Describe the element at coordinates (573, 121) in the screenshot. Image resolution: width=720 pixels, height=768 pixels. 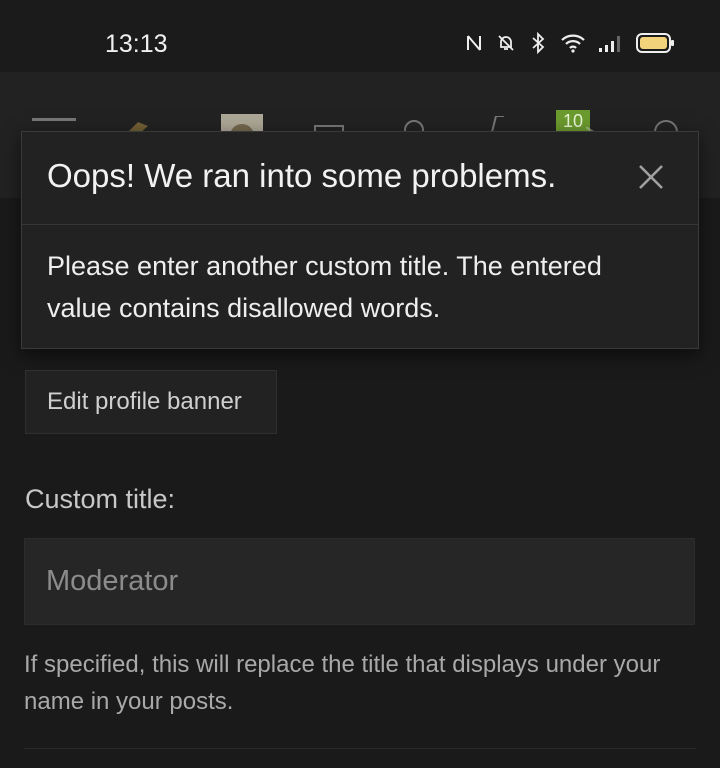
I see `notification-badge: 10` at that location.